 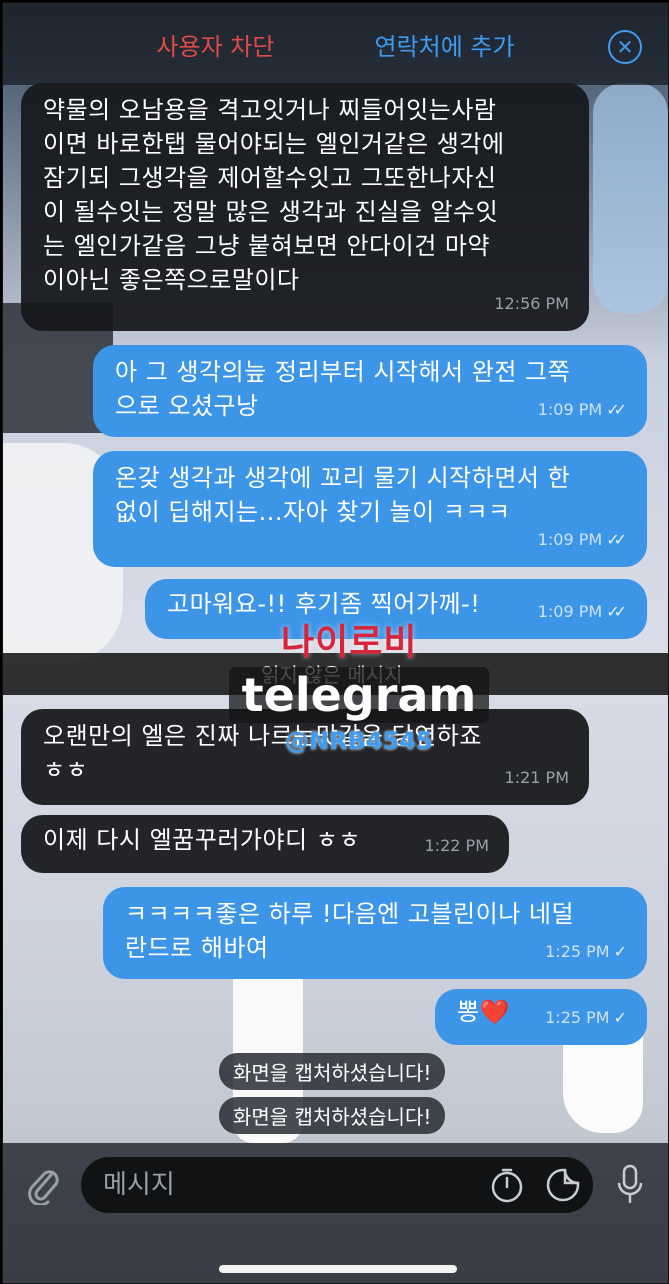 I want to click on message-time: 1:22 PM, so click(x=456, y=845).